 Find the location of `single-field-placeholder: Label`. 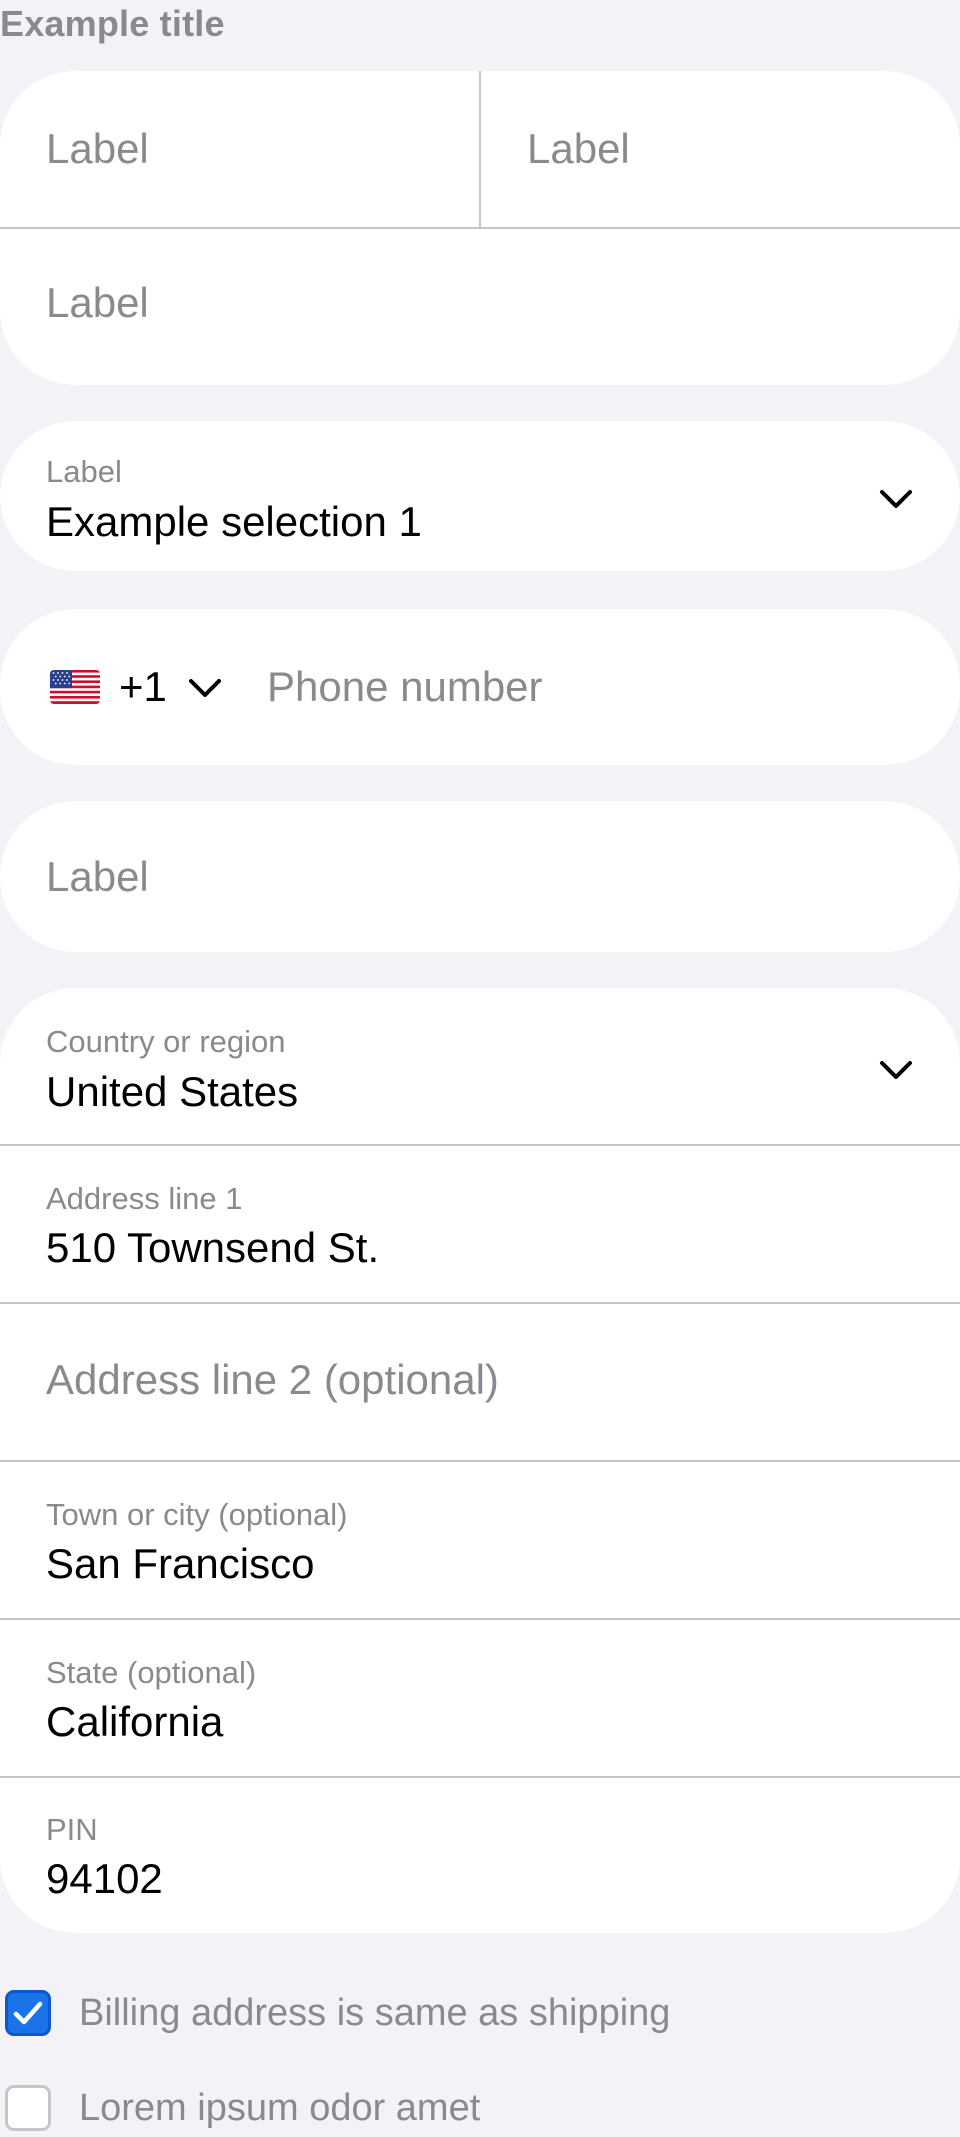

single-field-placeholder: Label is located at coordinates (97, 876).